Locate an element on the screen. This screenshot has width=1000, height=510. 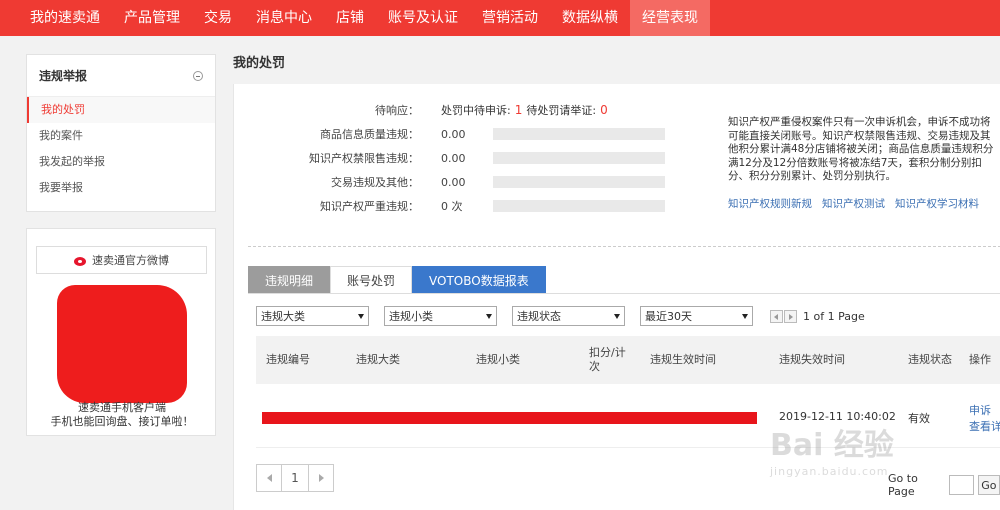
tab-bar: 违规明细 账号处罚 VOTOBO数据报表 is located at coordinates (397, 280).